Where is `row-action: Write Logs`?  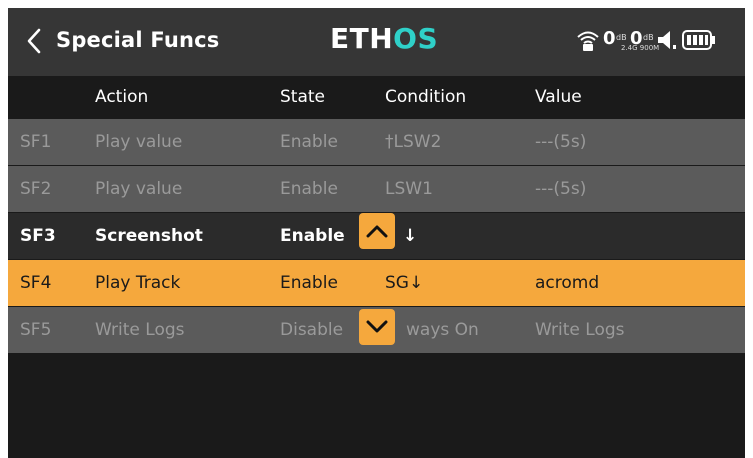
row-action: Write Logs is located at coordinates (140, 330).